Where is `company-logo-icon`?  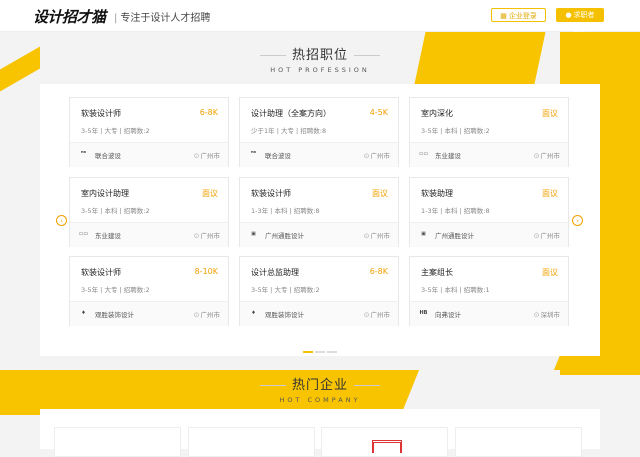
company-logo-icon is located at coordinates (387, 446).